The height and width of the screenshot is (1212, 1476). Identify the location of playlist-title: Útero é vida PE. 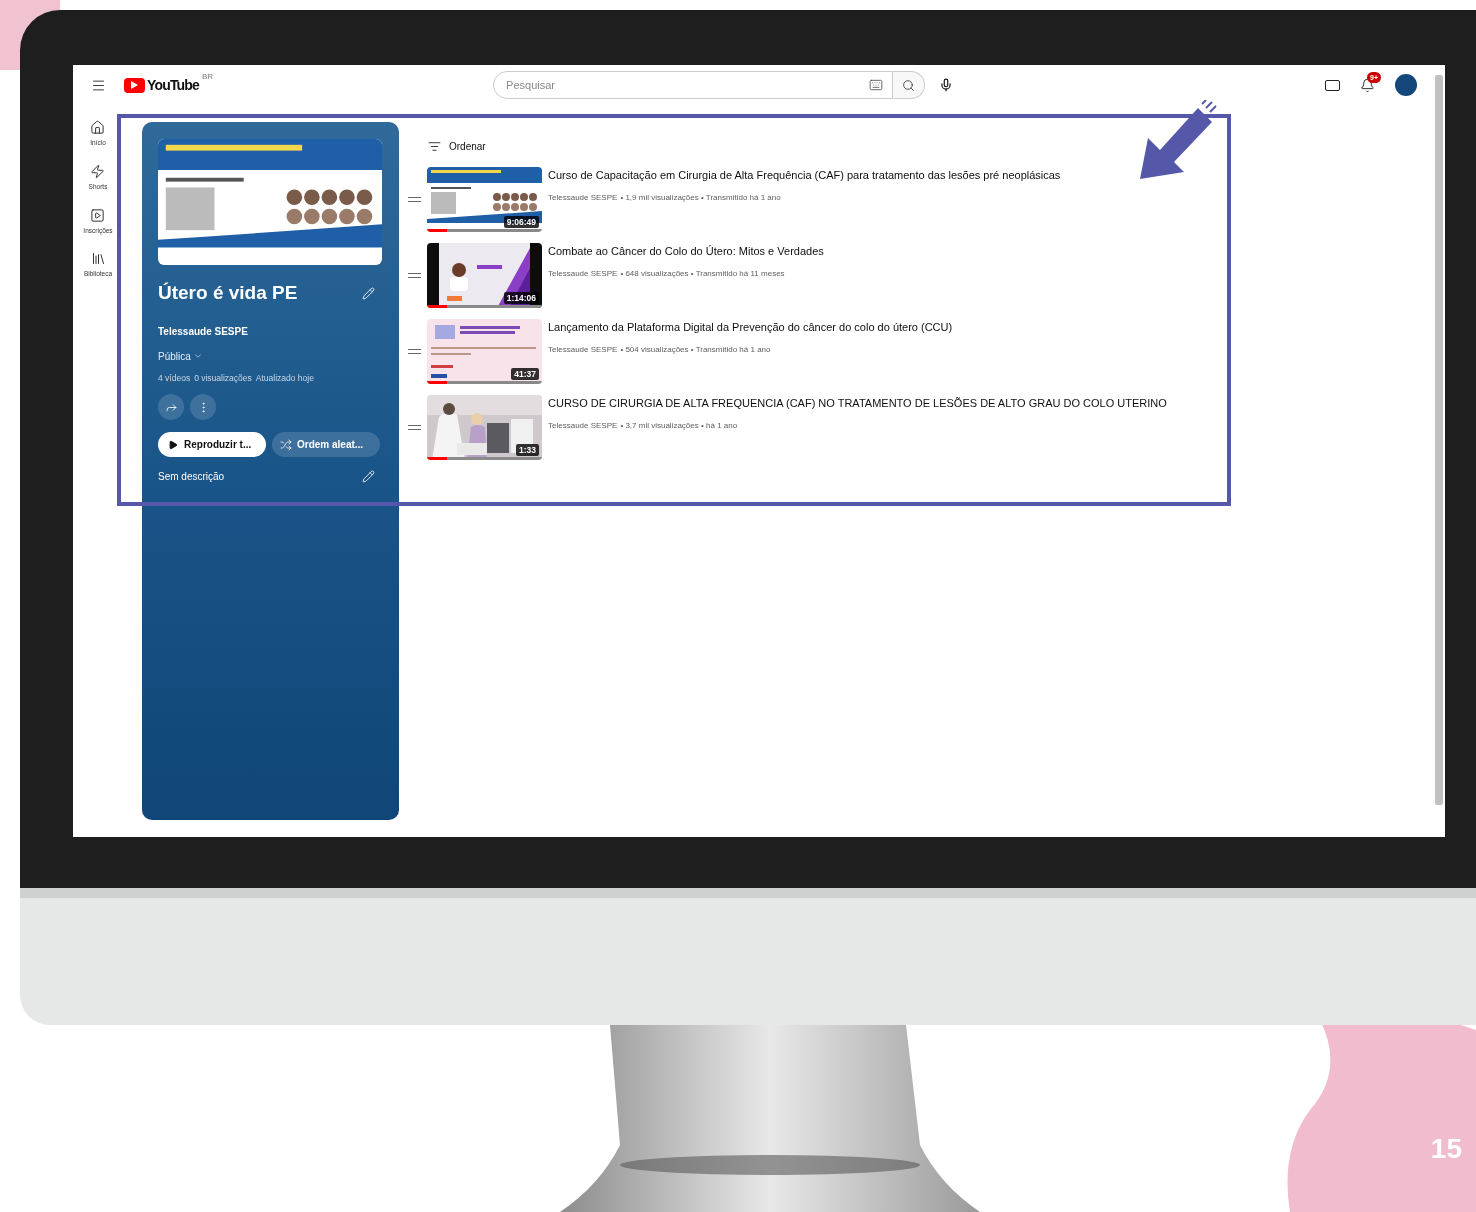
(228, 293).